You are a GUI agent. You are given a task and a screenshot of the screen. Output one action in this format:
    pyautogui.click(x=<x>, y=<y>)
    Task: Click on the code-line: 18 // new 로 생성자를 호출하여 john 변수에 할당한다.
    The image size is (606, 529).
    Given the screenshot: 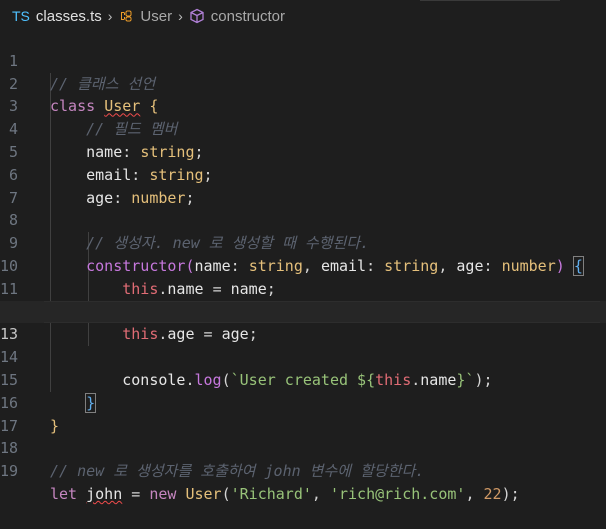 What is the action you would take?
    pyautogui.click(x=303, y=447)
    